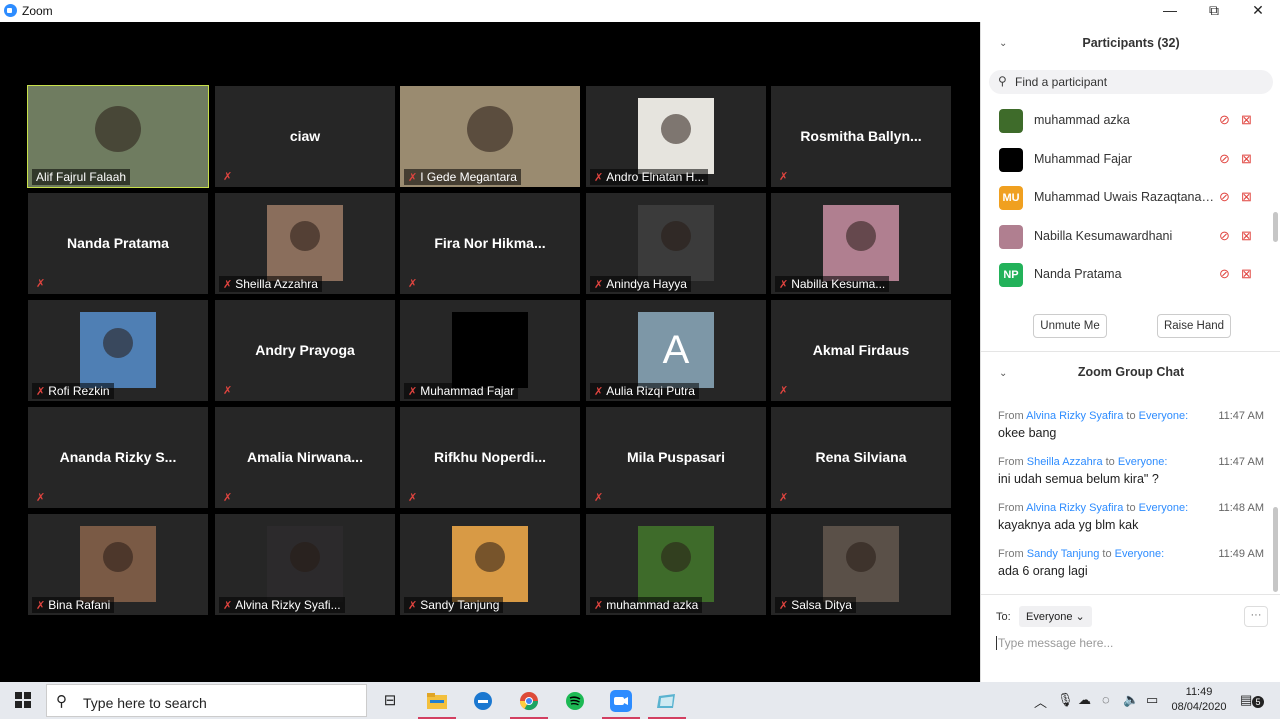  What do you see at coordinates (1027, 433) in the screenshot?
I see `message-text: okee bang` at bounding box center [1027, 433].